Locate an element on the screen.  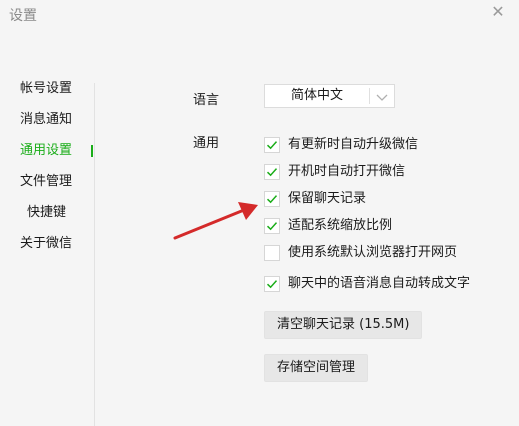
launch-on-startup-checkbox is located at coordinates (272, 172).